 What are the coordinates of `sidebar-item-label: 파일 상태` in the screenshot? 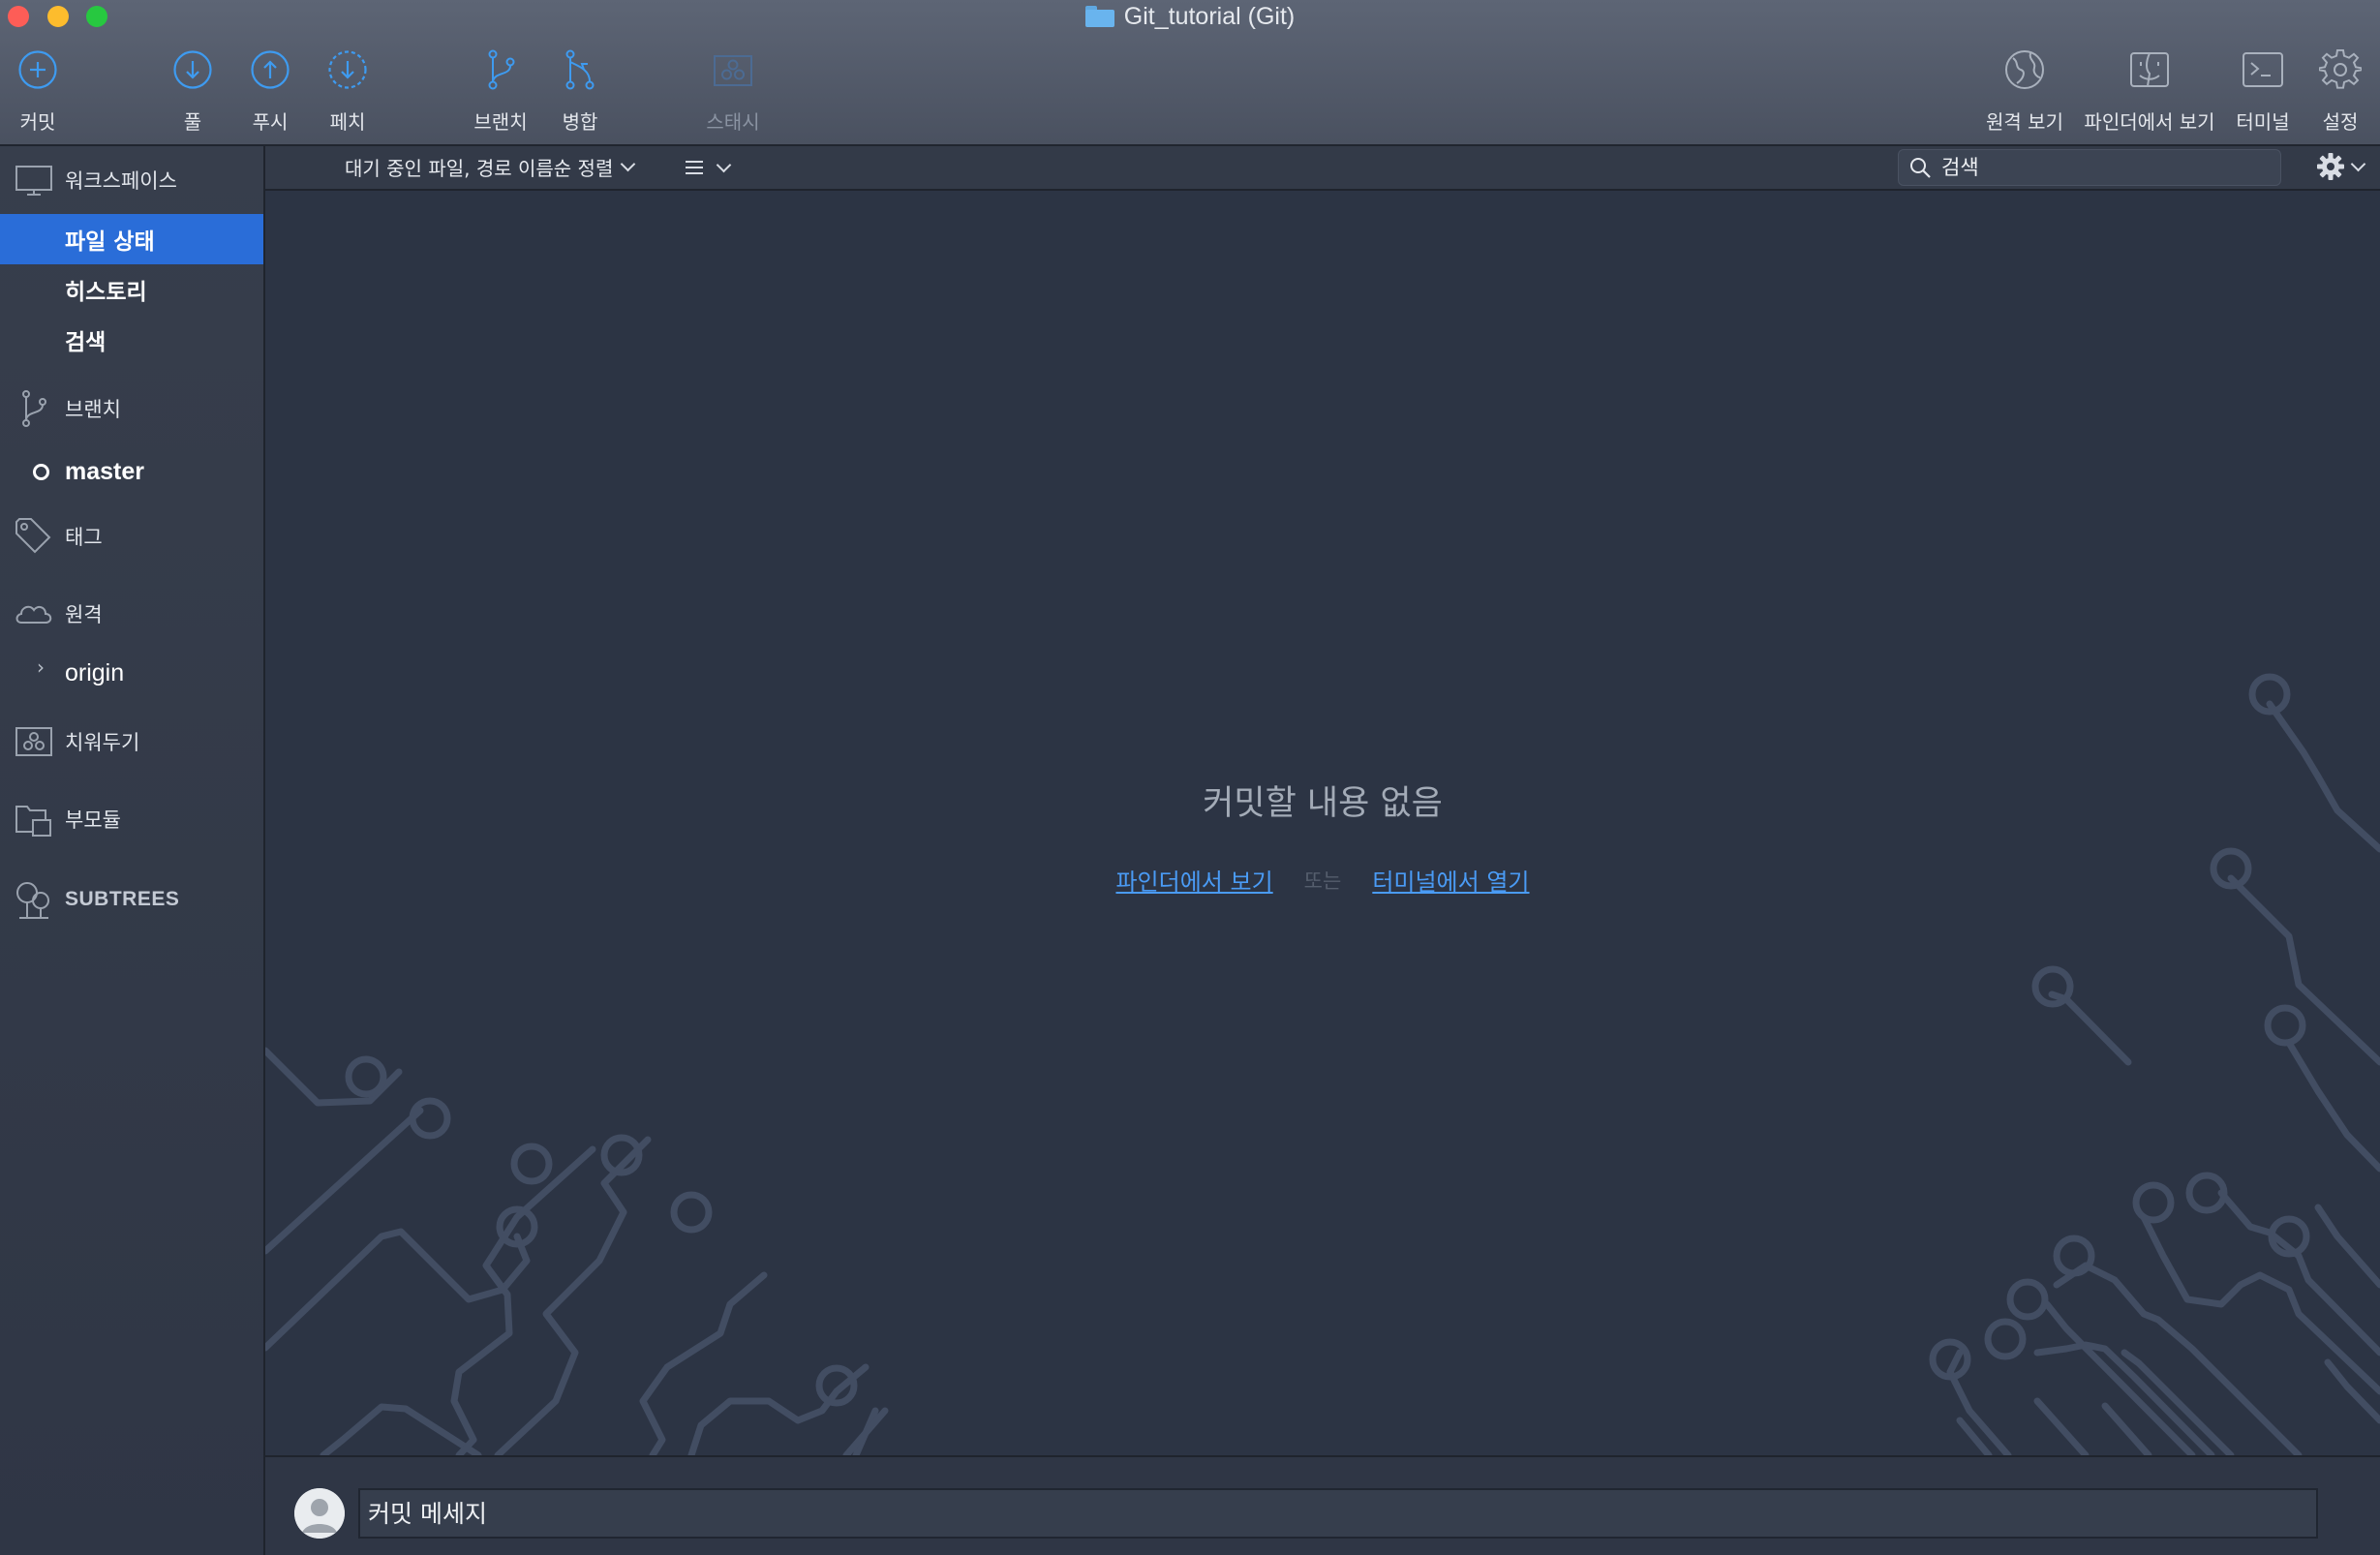 It's located at (110, 242).